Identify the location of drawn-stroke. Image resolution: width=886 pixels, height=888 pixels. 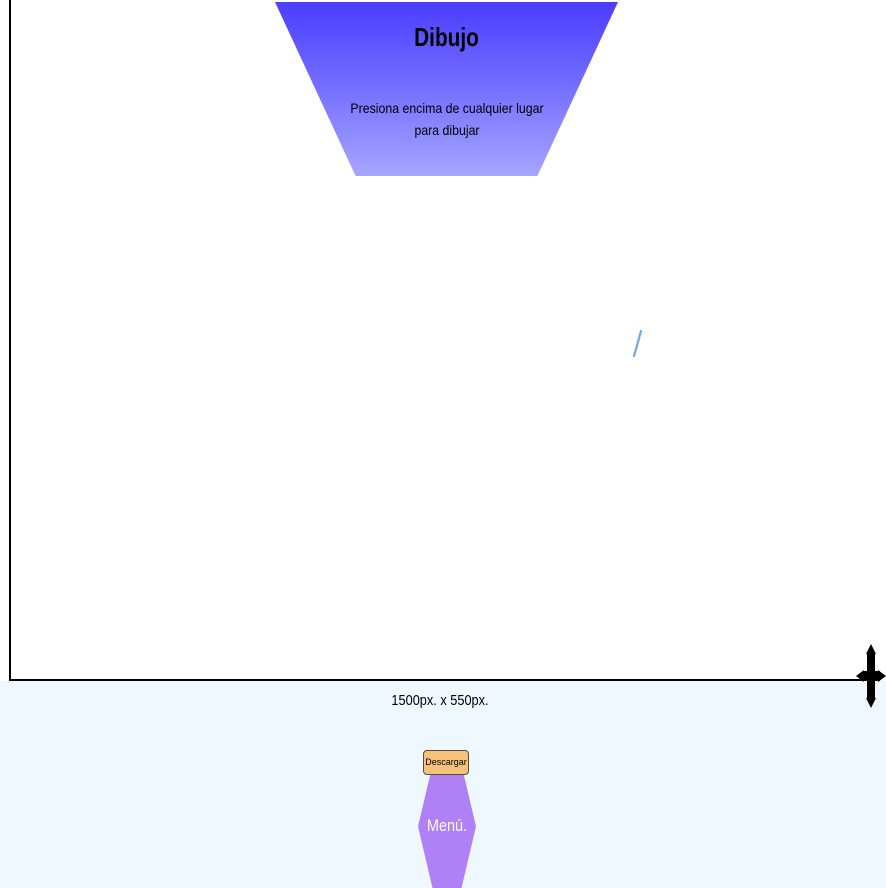
(637, 343).